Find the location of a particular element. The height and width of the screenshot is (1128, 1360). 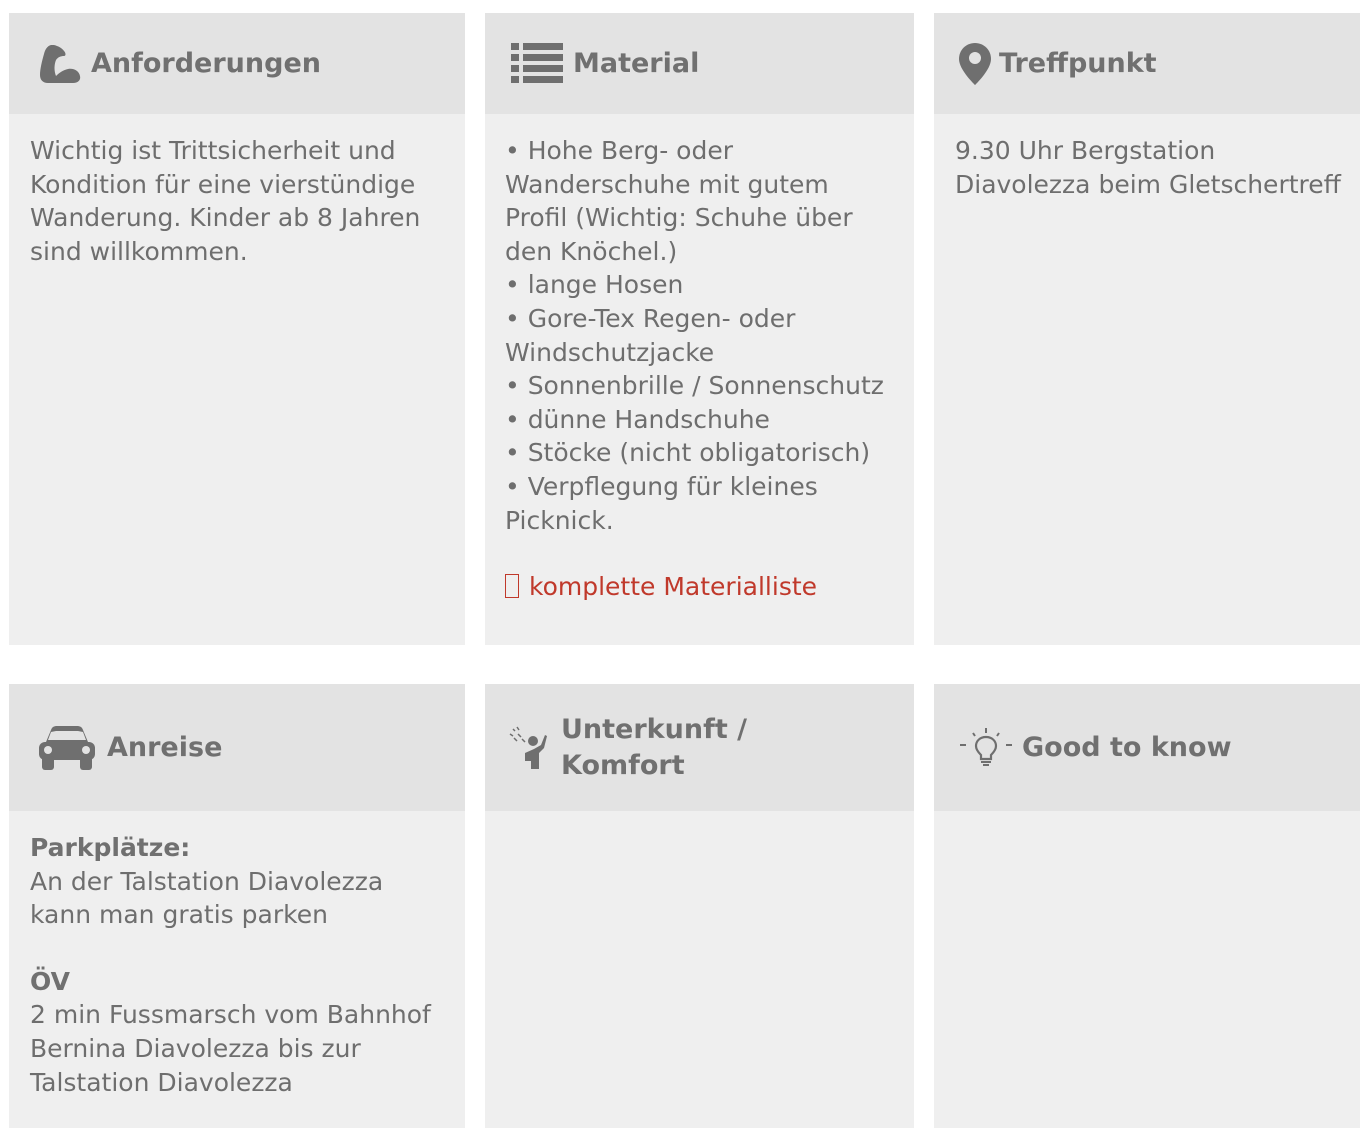

anforderungen-header: Anforderungen is located at coordinates (237, 63).